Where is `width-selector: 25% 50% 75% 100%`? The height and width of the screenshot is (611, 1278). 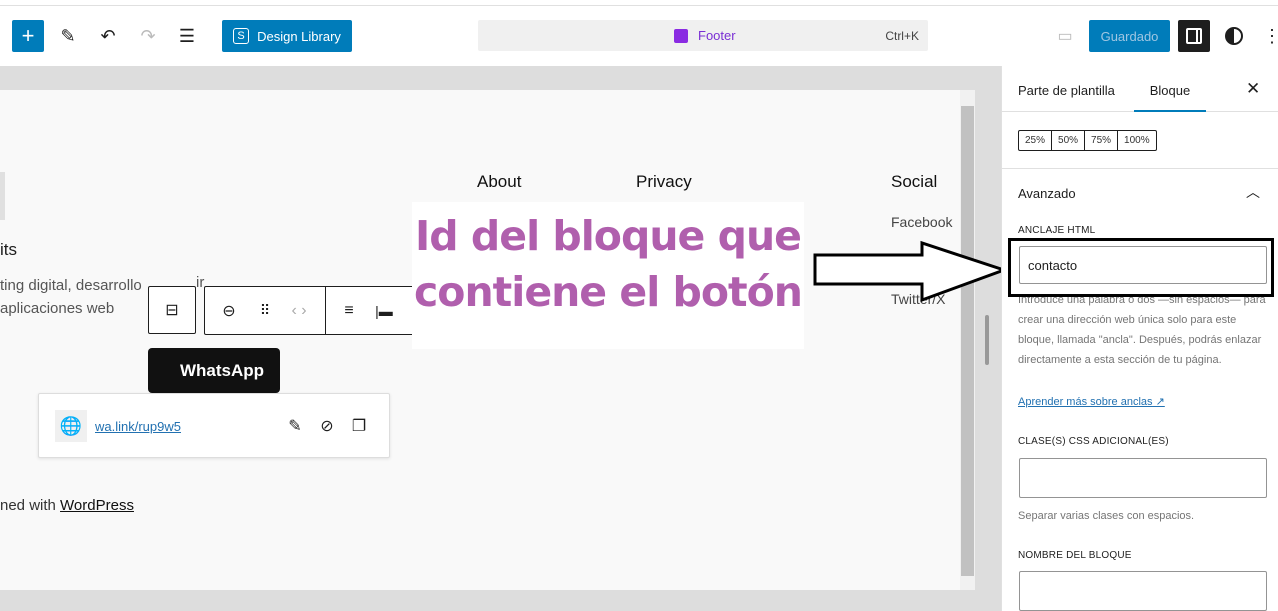
width-selector: 25% 50% 75% 100% is located at coordinates (1087, 140).